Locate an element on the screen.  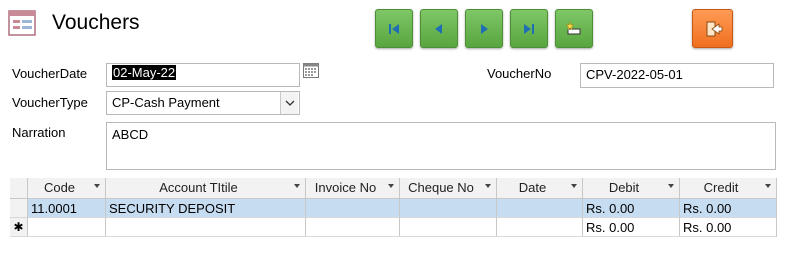
voucher-no-label: VoucherNo is located at coordinates (519, 73).